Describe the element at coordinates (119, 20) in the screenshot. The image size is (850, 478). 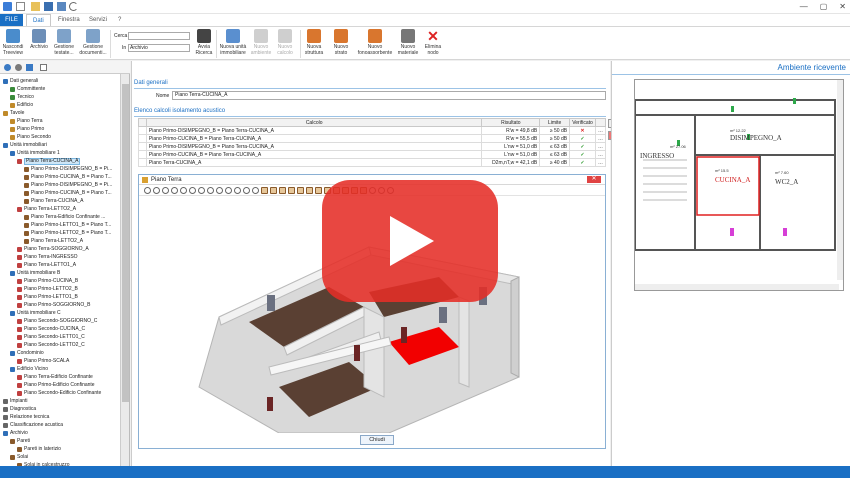
I see `tab-help: ?` at that location.